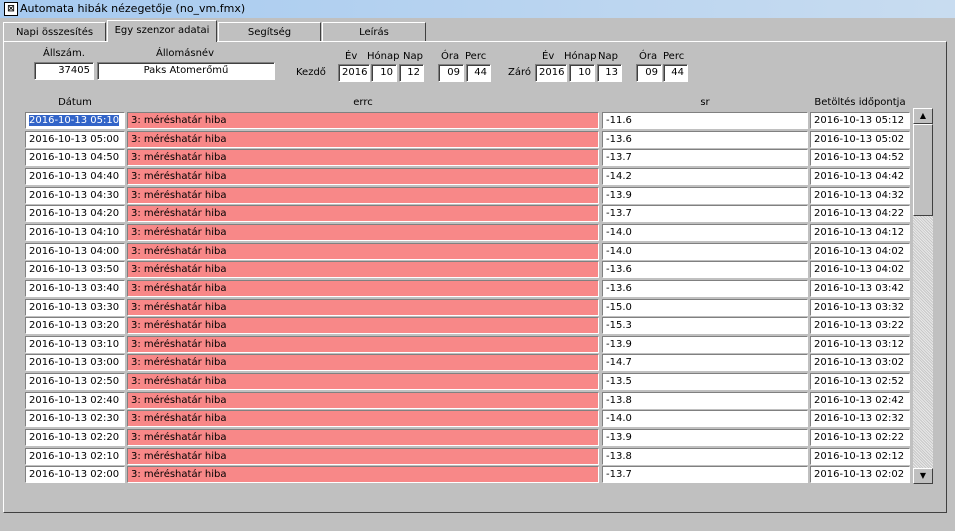 The height and width of the screenshot is (531, 955). Describe the element at coordinates (269, 32) in the screenshot. I see `tab-segitseg: Segítség` at that location.